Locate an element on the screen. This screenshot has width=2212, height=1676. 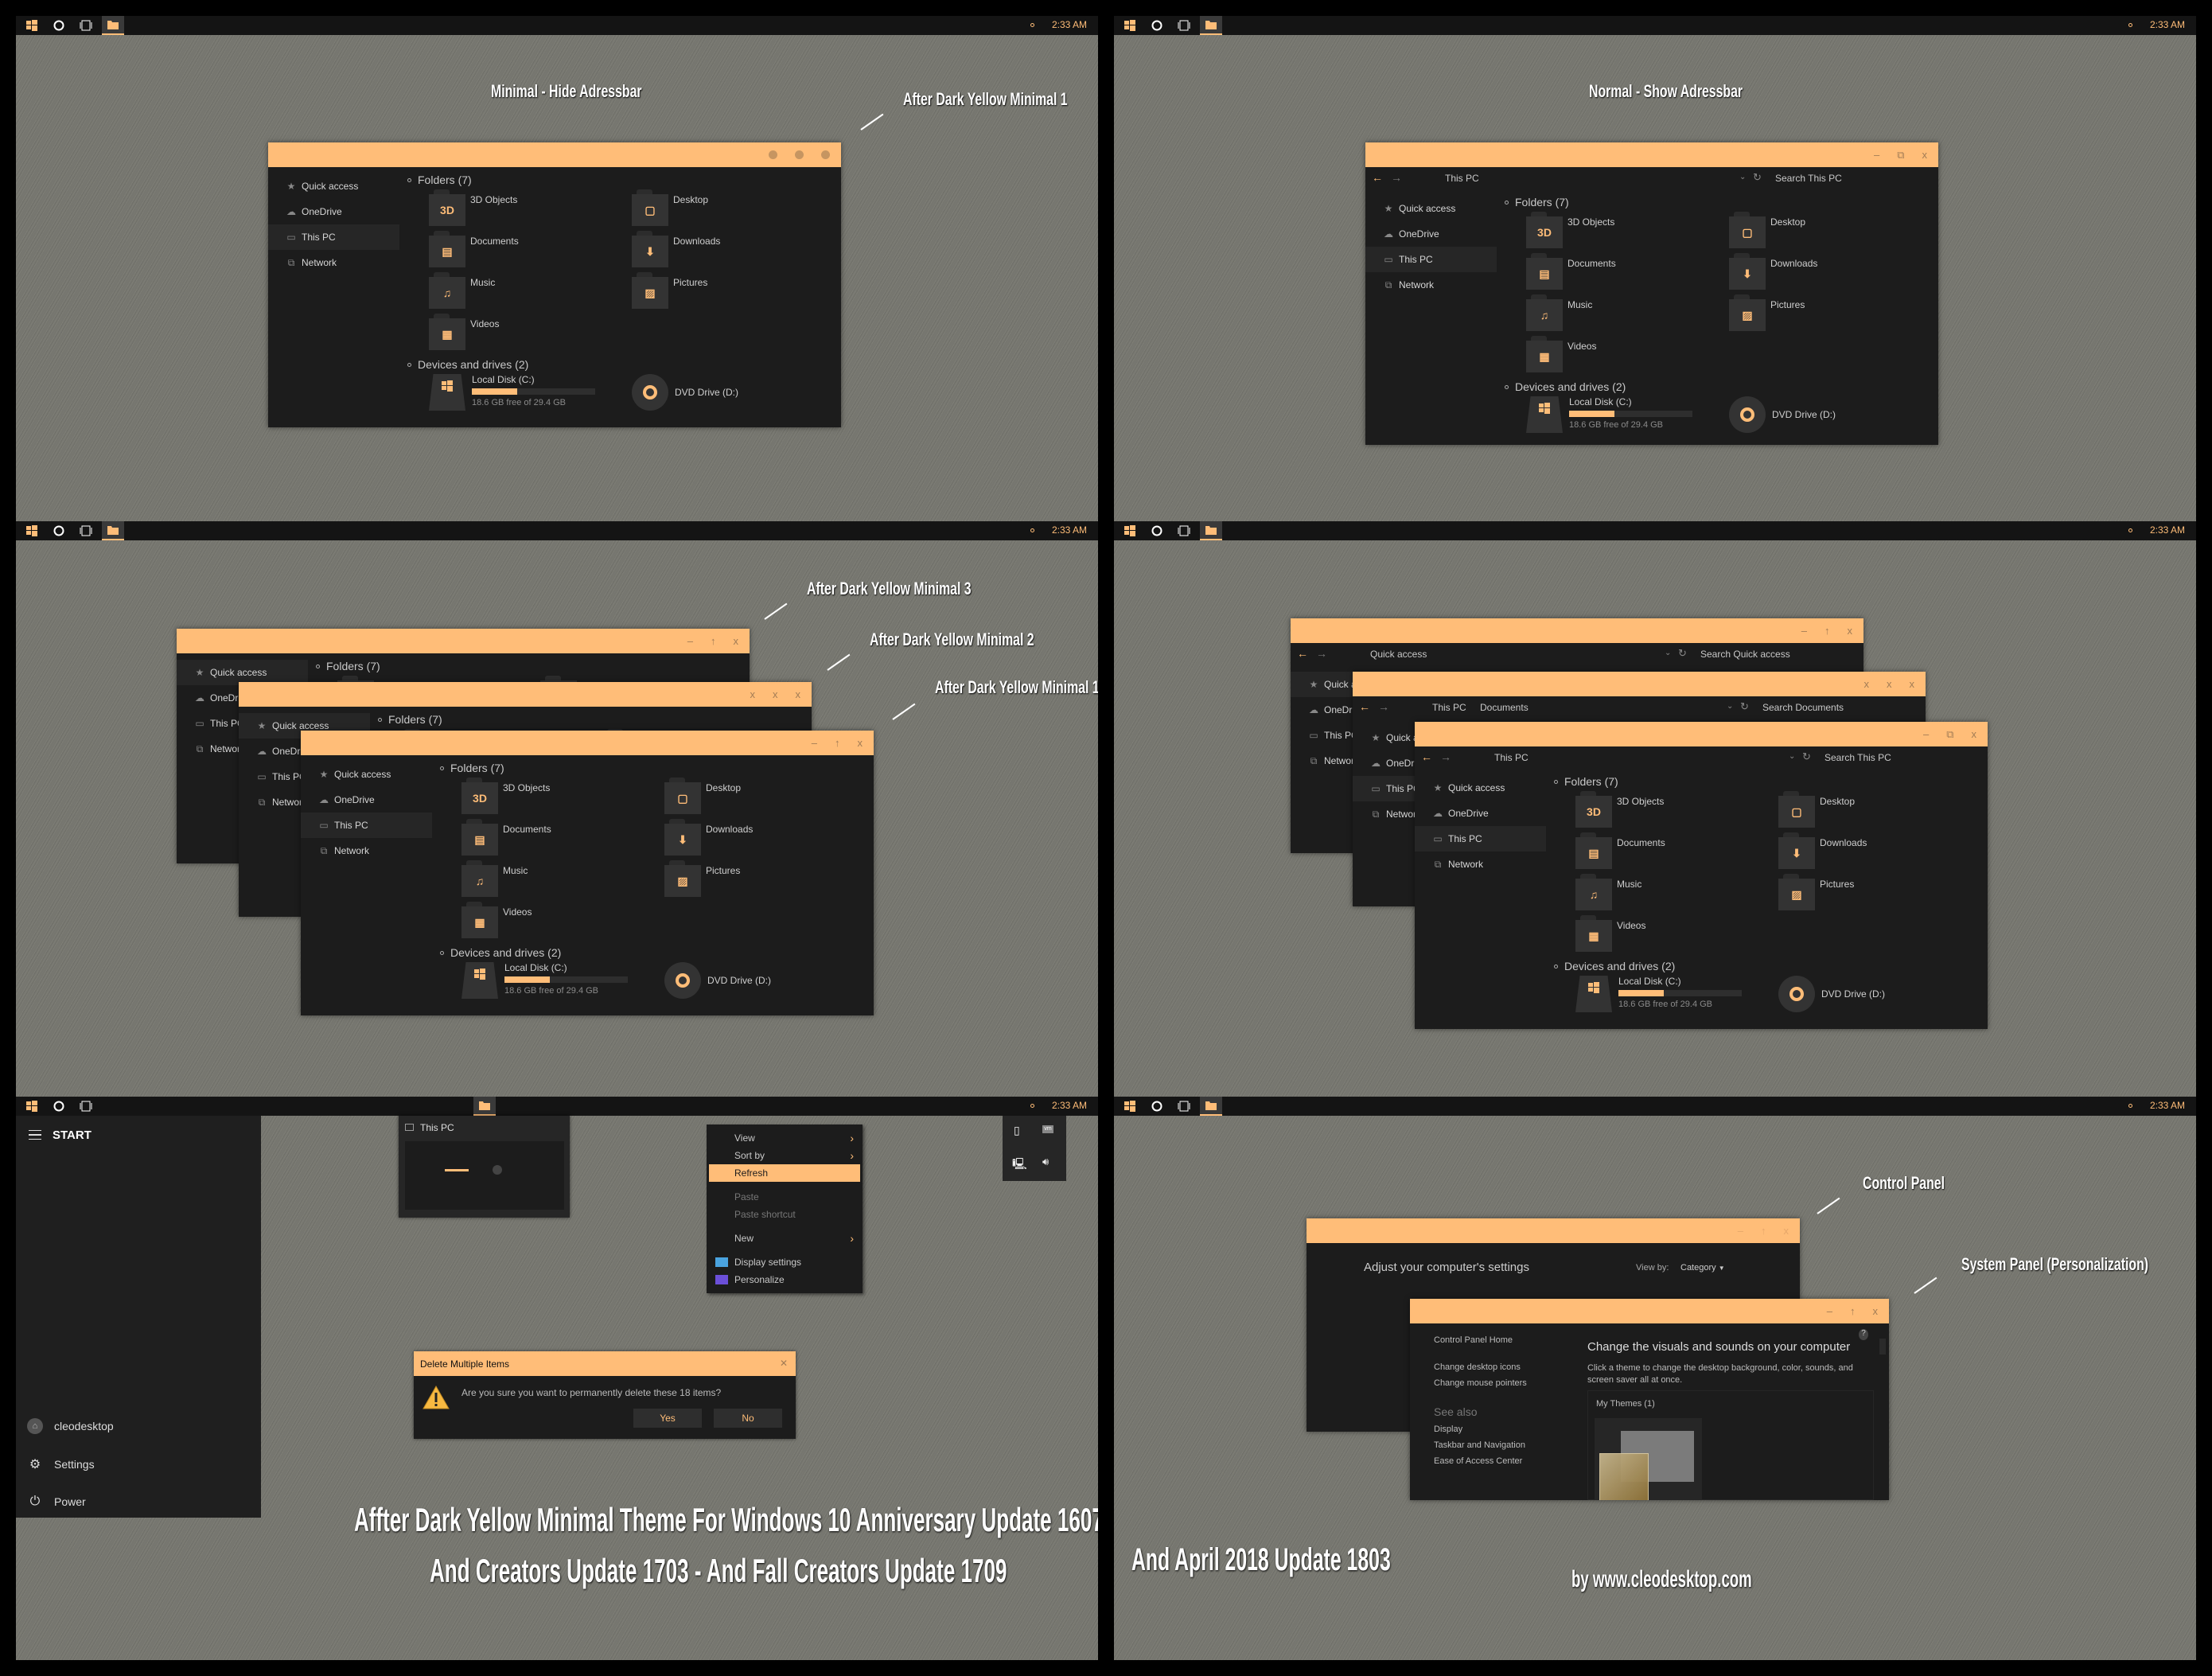
theme-thumbnail is located at coordinates (1649, 1459).